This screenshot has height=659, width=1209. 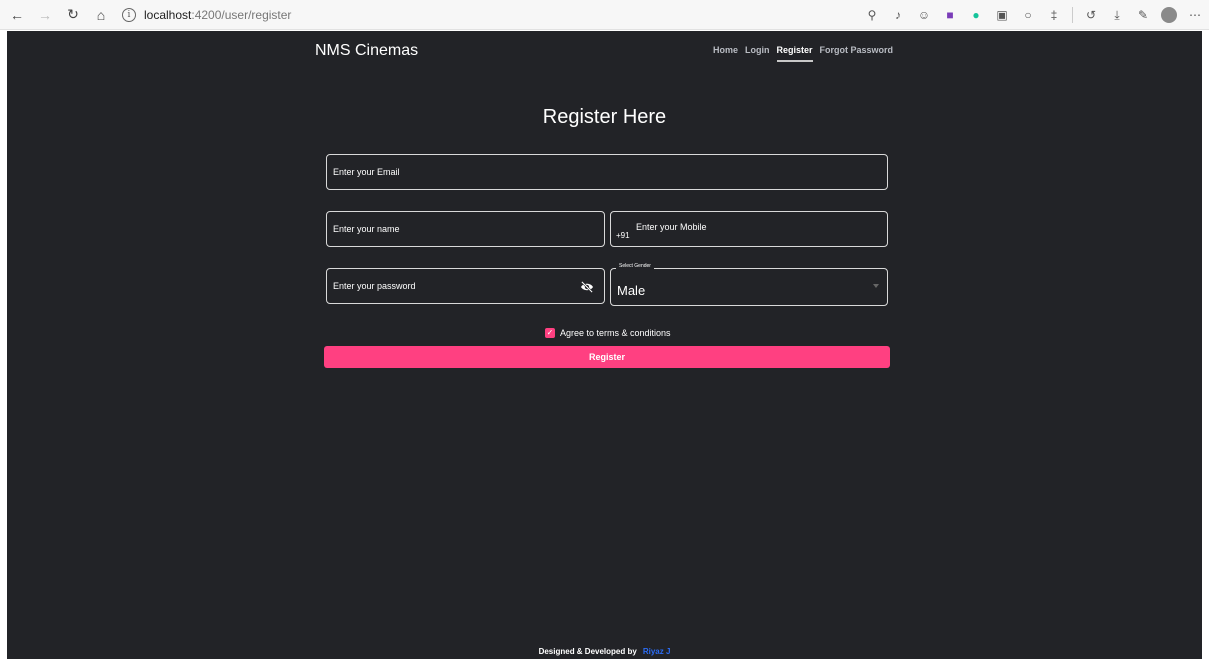 What do you see at coordinates (876, 286) in the screenshot?
I see `chevron-down-icon` at bounding box center [876, 286].